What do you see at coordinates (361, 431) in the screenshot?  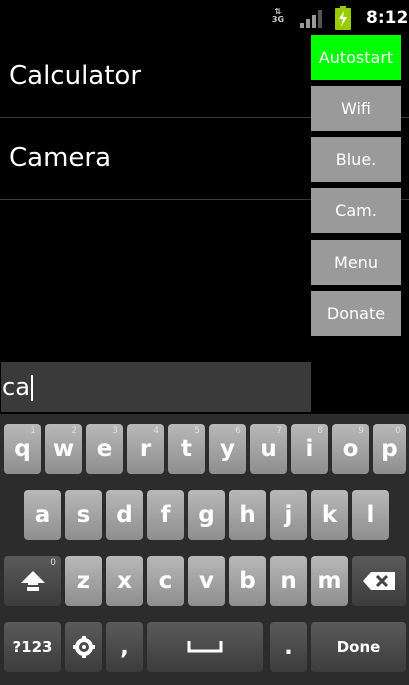 I see `key-hint: 9` at bounding box center [361, 431].